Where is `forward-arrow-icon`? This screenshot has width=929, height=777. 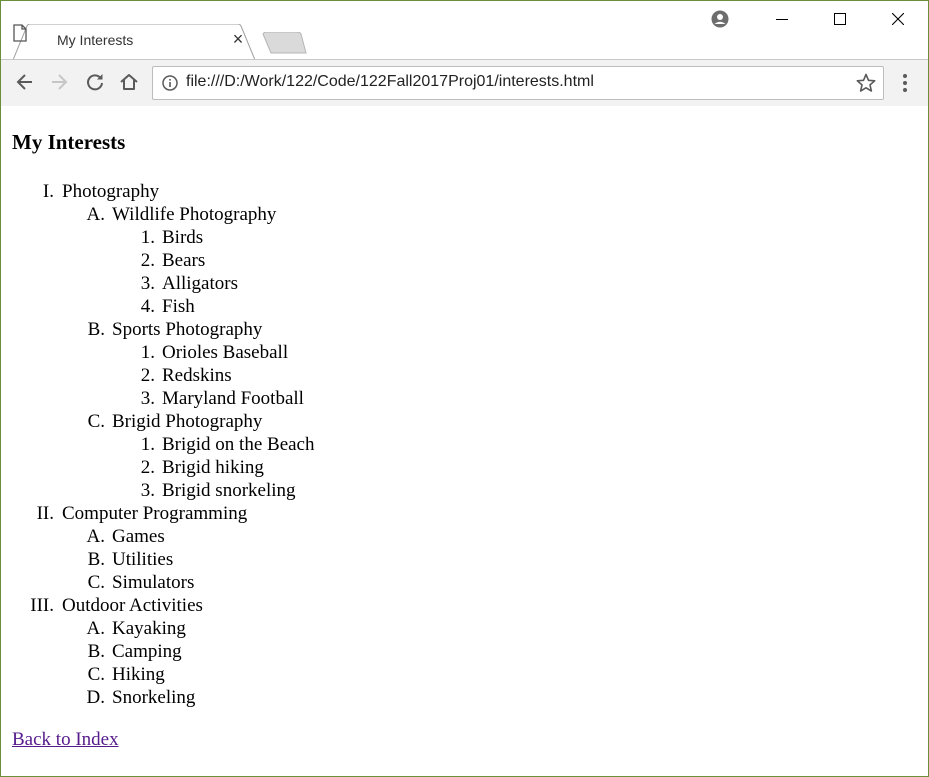
forward-arrow-icon is located at coordinates (60, 82).